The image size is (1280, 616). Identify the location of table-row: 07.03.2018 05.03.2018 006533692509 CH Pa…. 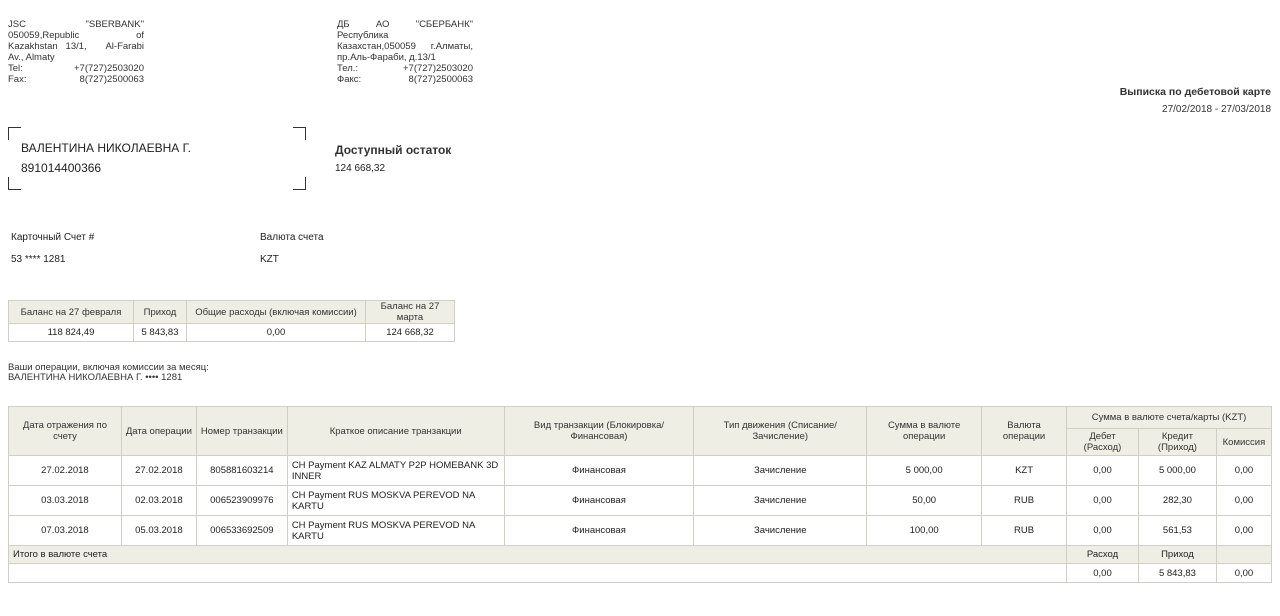
(640, 530).